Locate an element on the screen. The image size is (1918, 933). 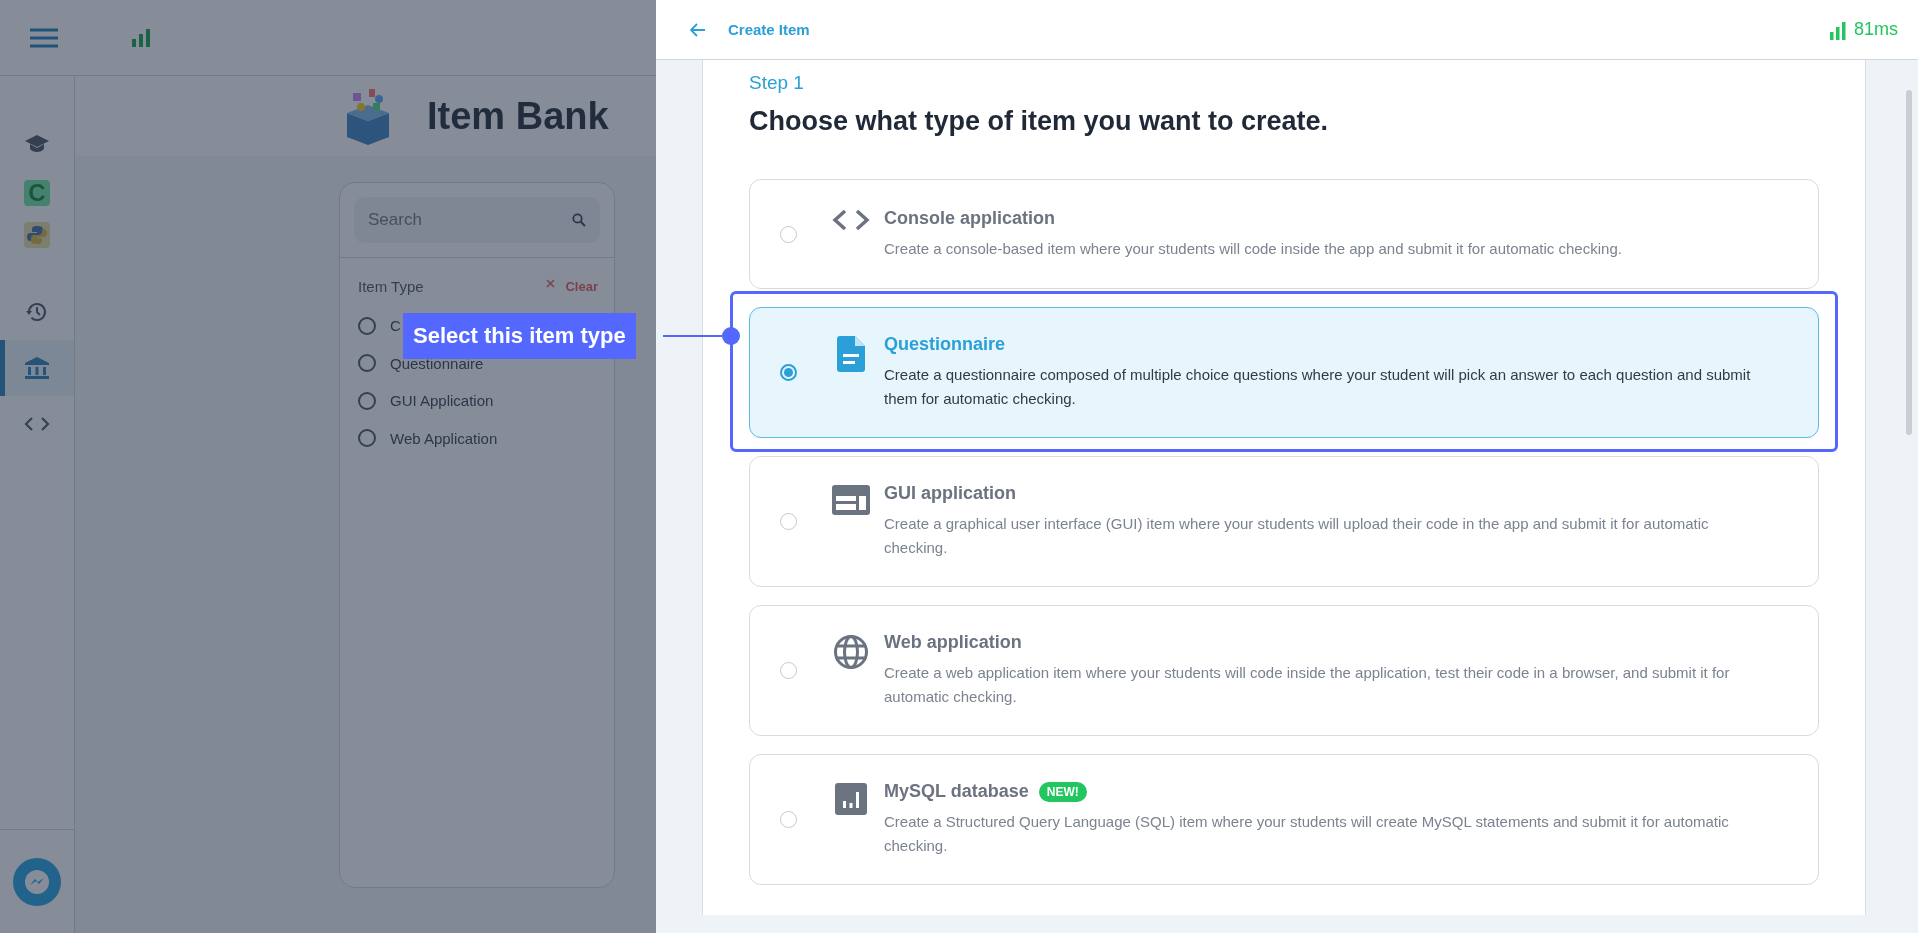
code-icon is located at coordinates (37, 424).